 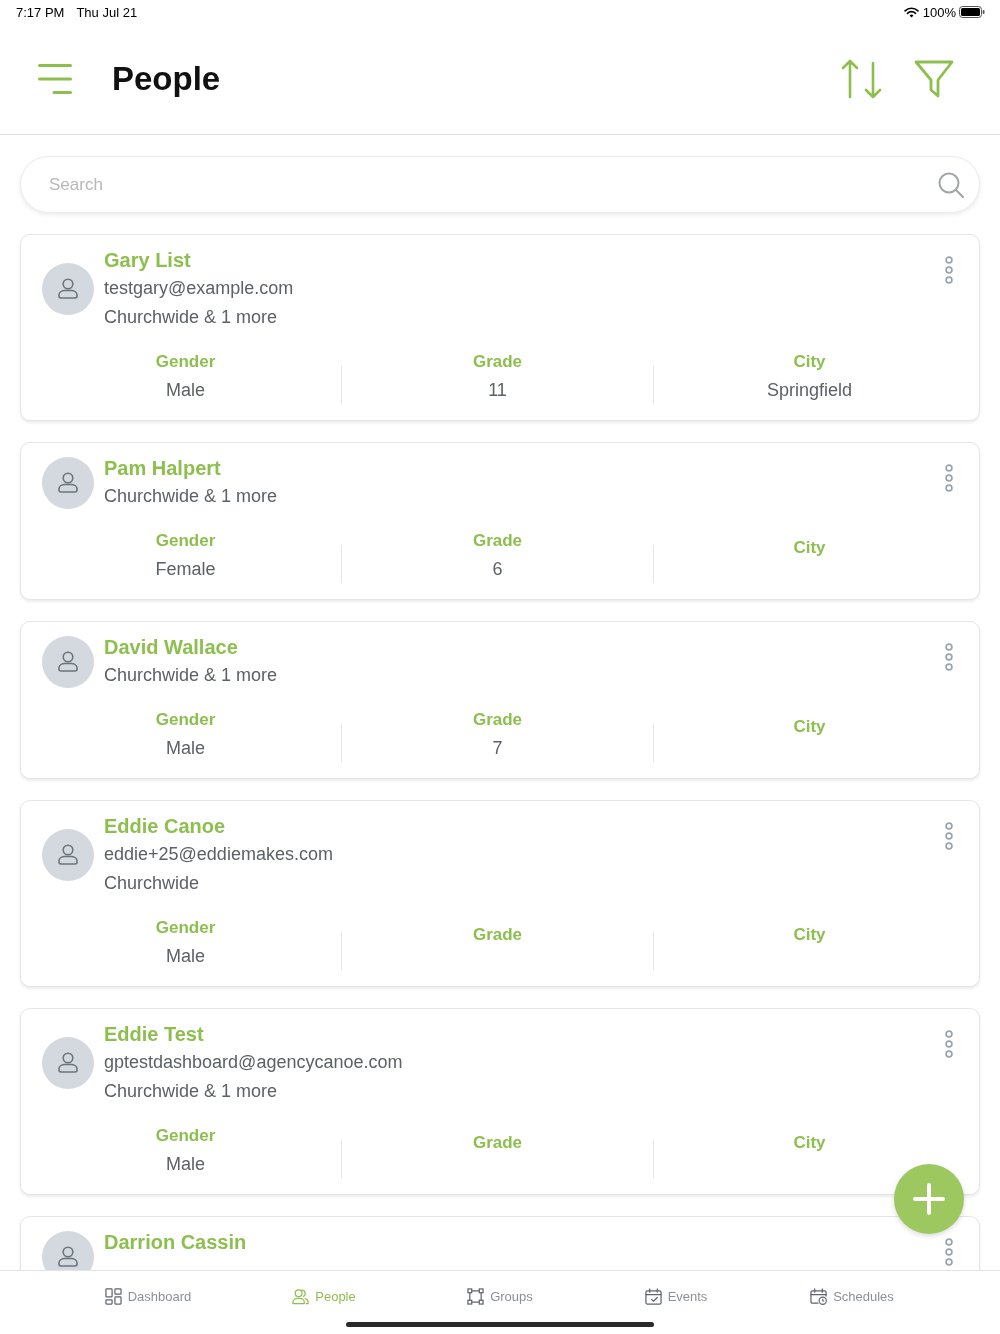 What do you see at coordinates (500, 1296) in the screenshot?
I see `tab-item: Groups` at bounding box center [500, 1296].